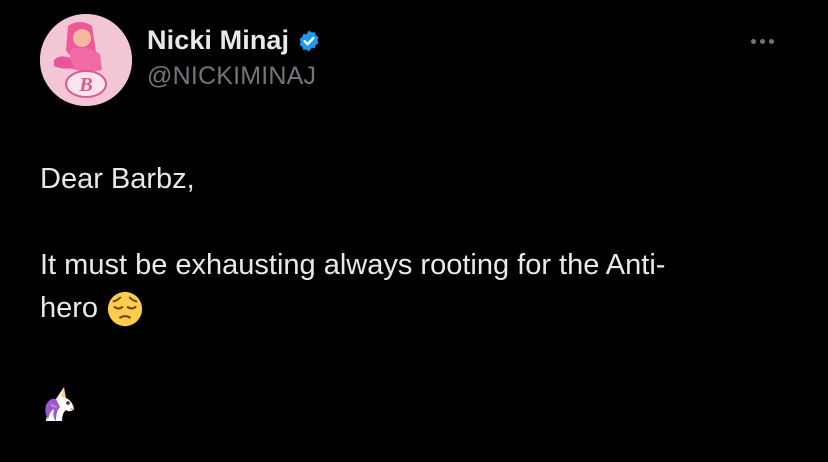  I want to click on post-line: hero, so click(420, 308).